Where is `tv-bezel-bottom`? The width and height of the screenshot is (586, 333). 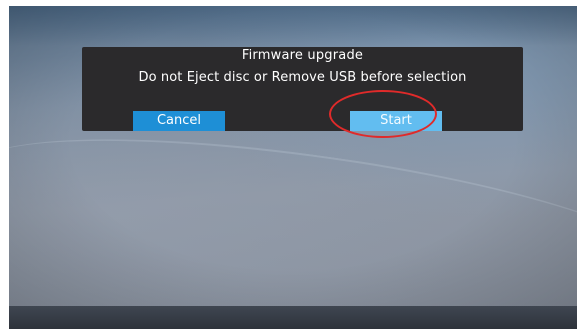
tv-bezel-bottom is located at coordinates (293, 317).